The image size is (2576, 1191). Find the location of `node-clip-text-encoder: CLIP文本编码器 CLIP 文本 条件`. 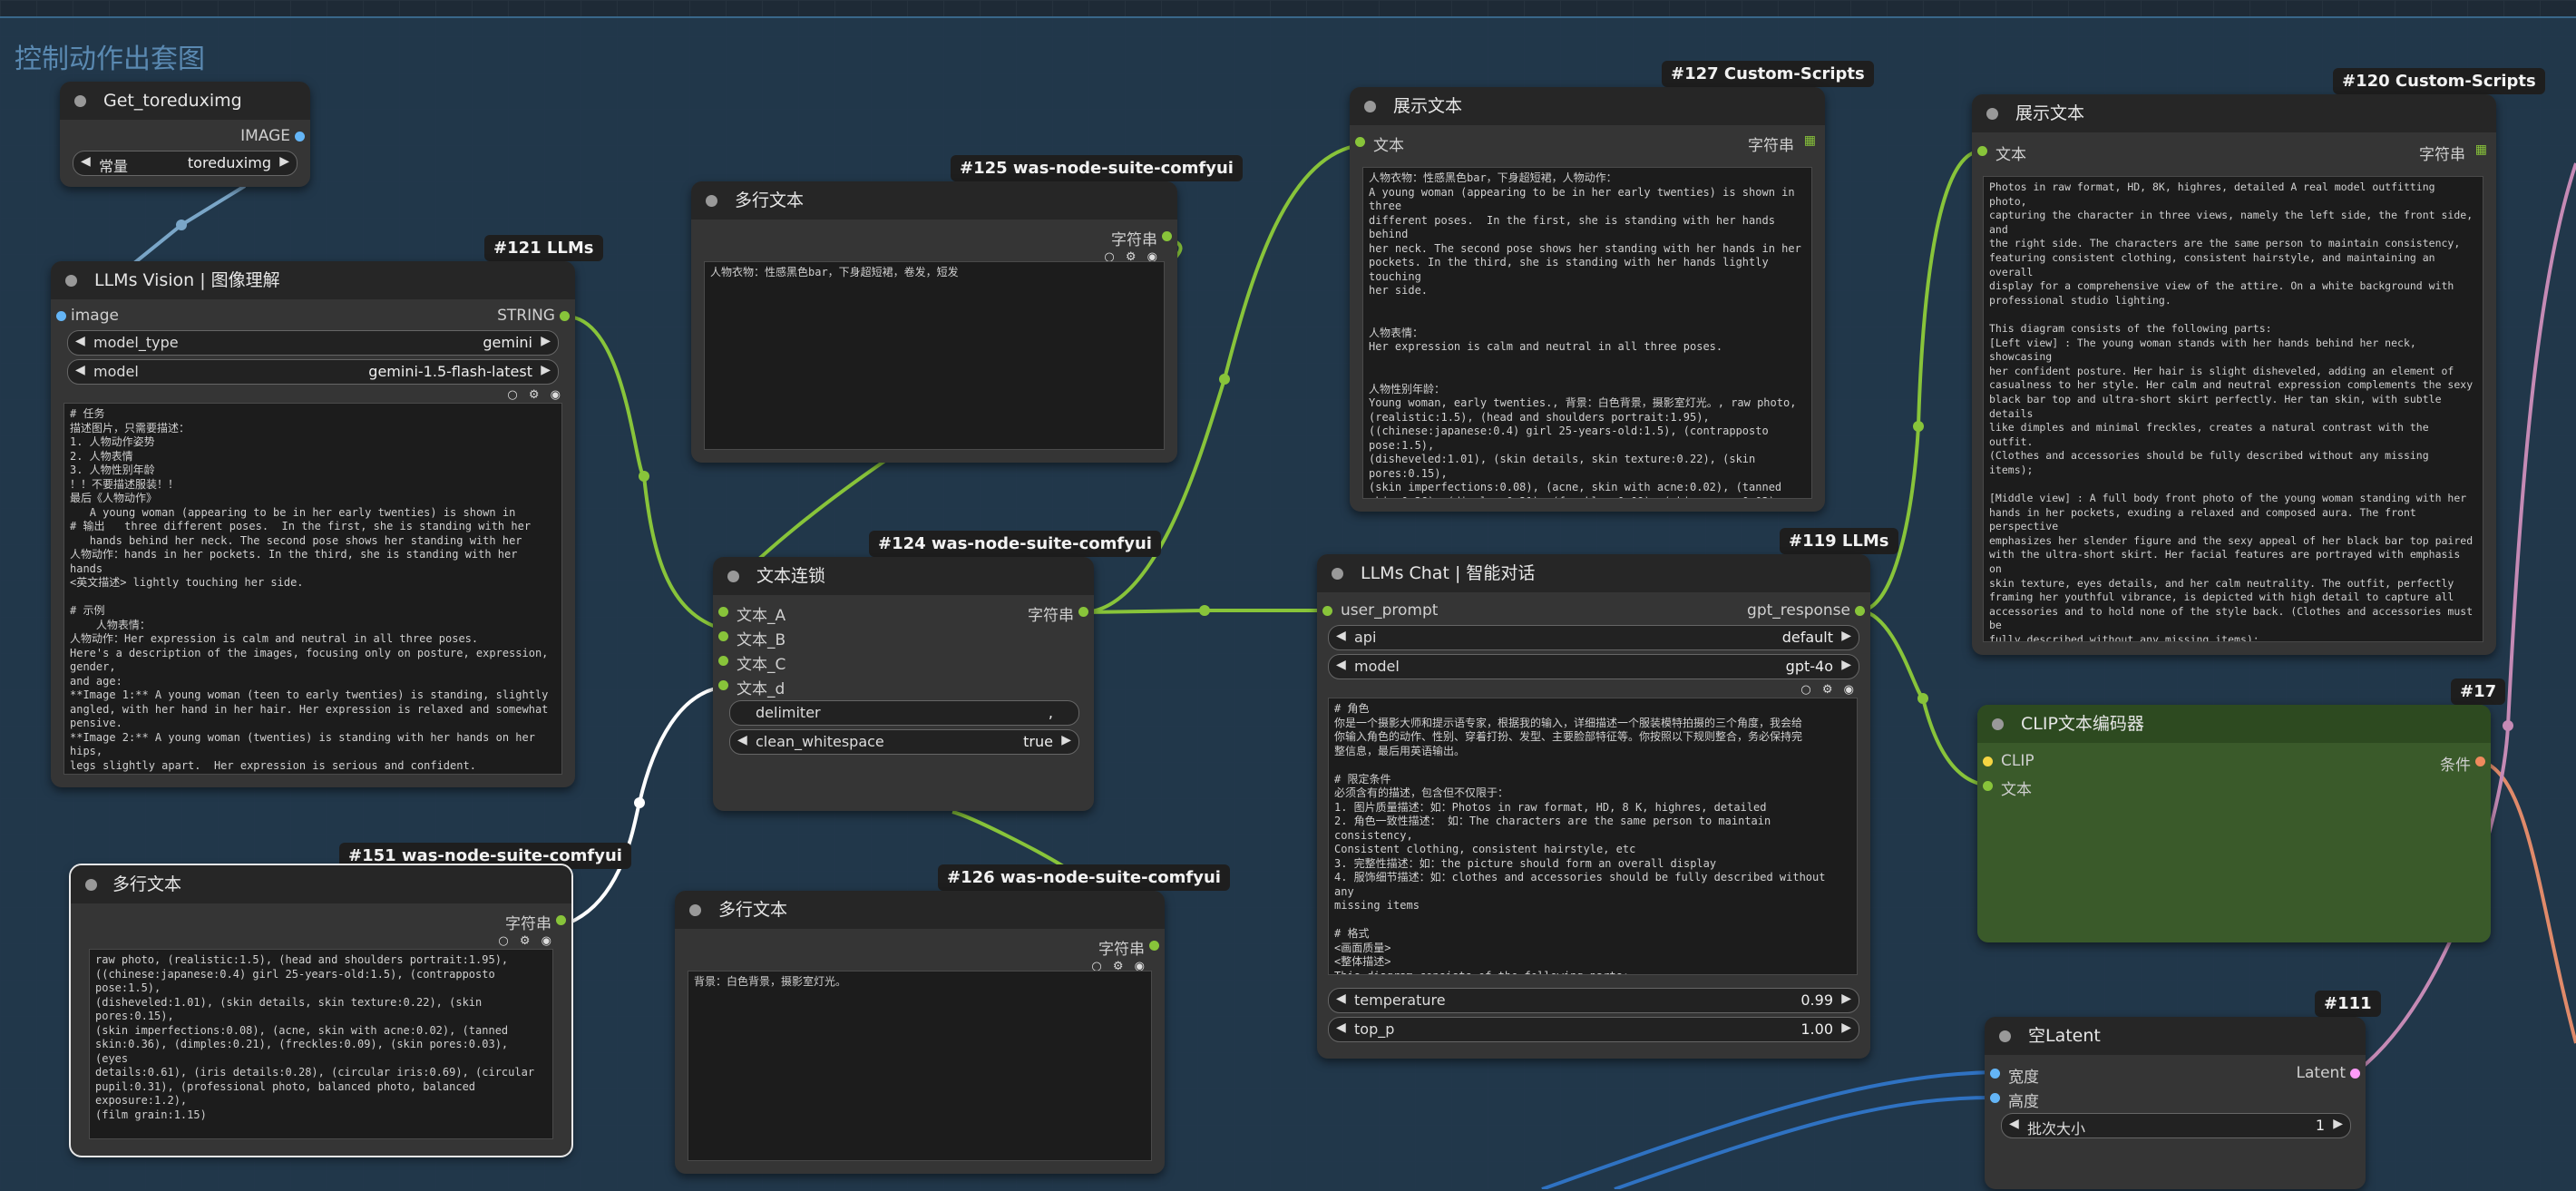

node-clip-text-encoder: CLIP文本编码器 CLIP 文本 条件 is located at coordinates (2234, 823).